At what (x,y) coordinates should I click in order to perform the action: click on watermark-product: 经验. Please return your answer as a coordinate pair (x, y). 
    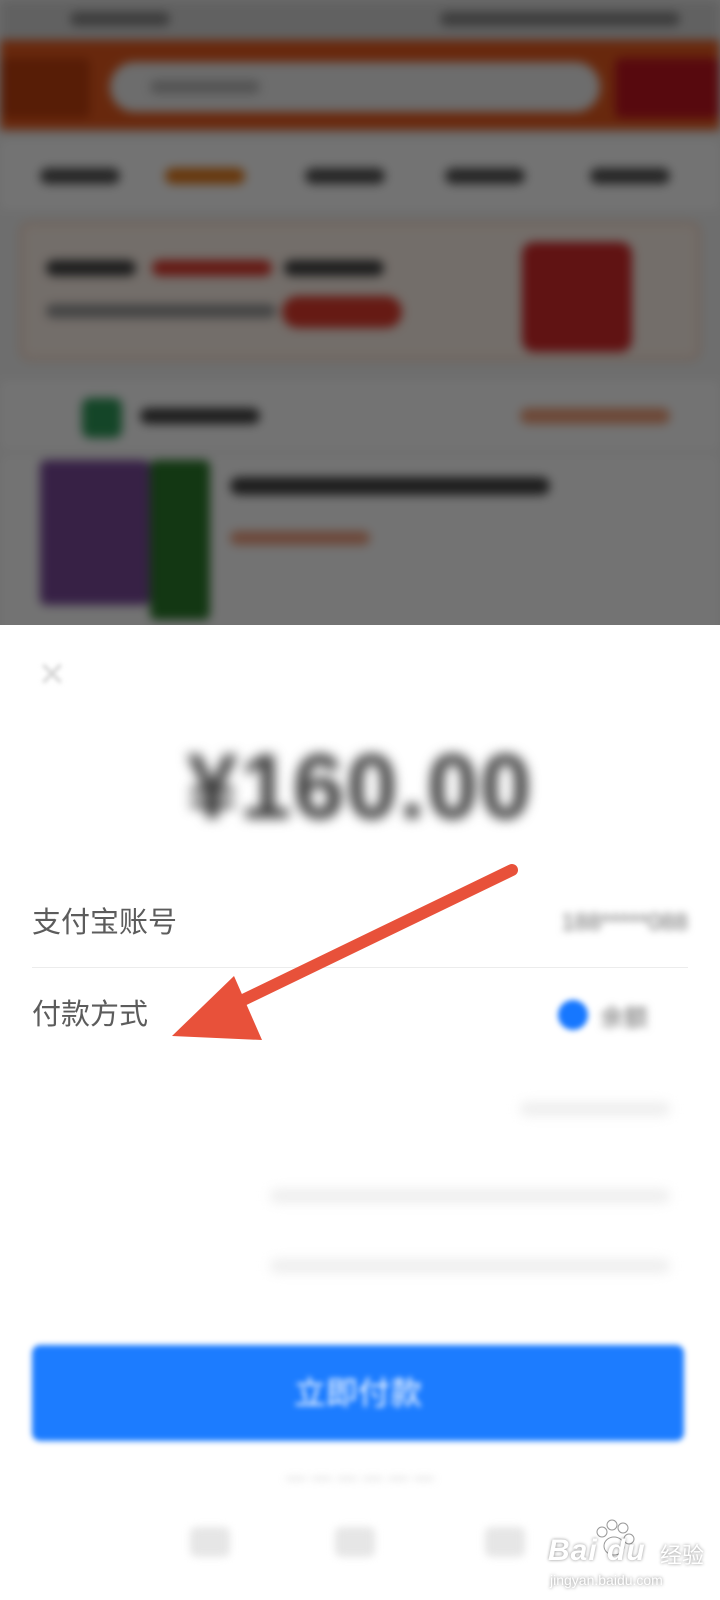
    Looking at the image, I should click on (682, 1555).